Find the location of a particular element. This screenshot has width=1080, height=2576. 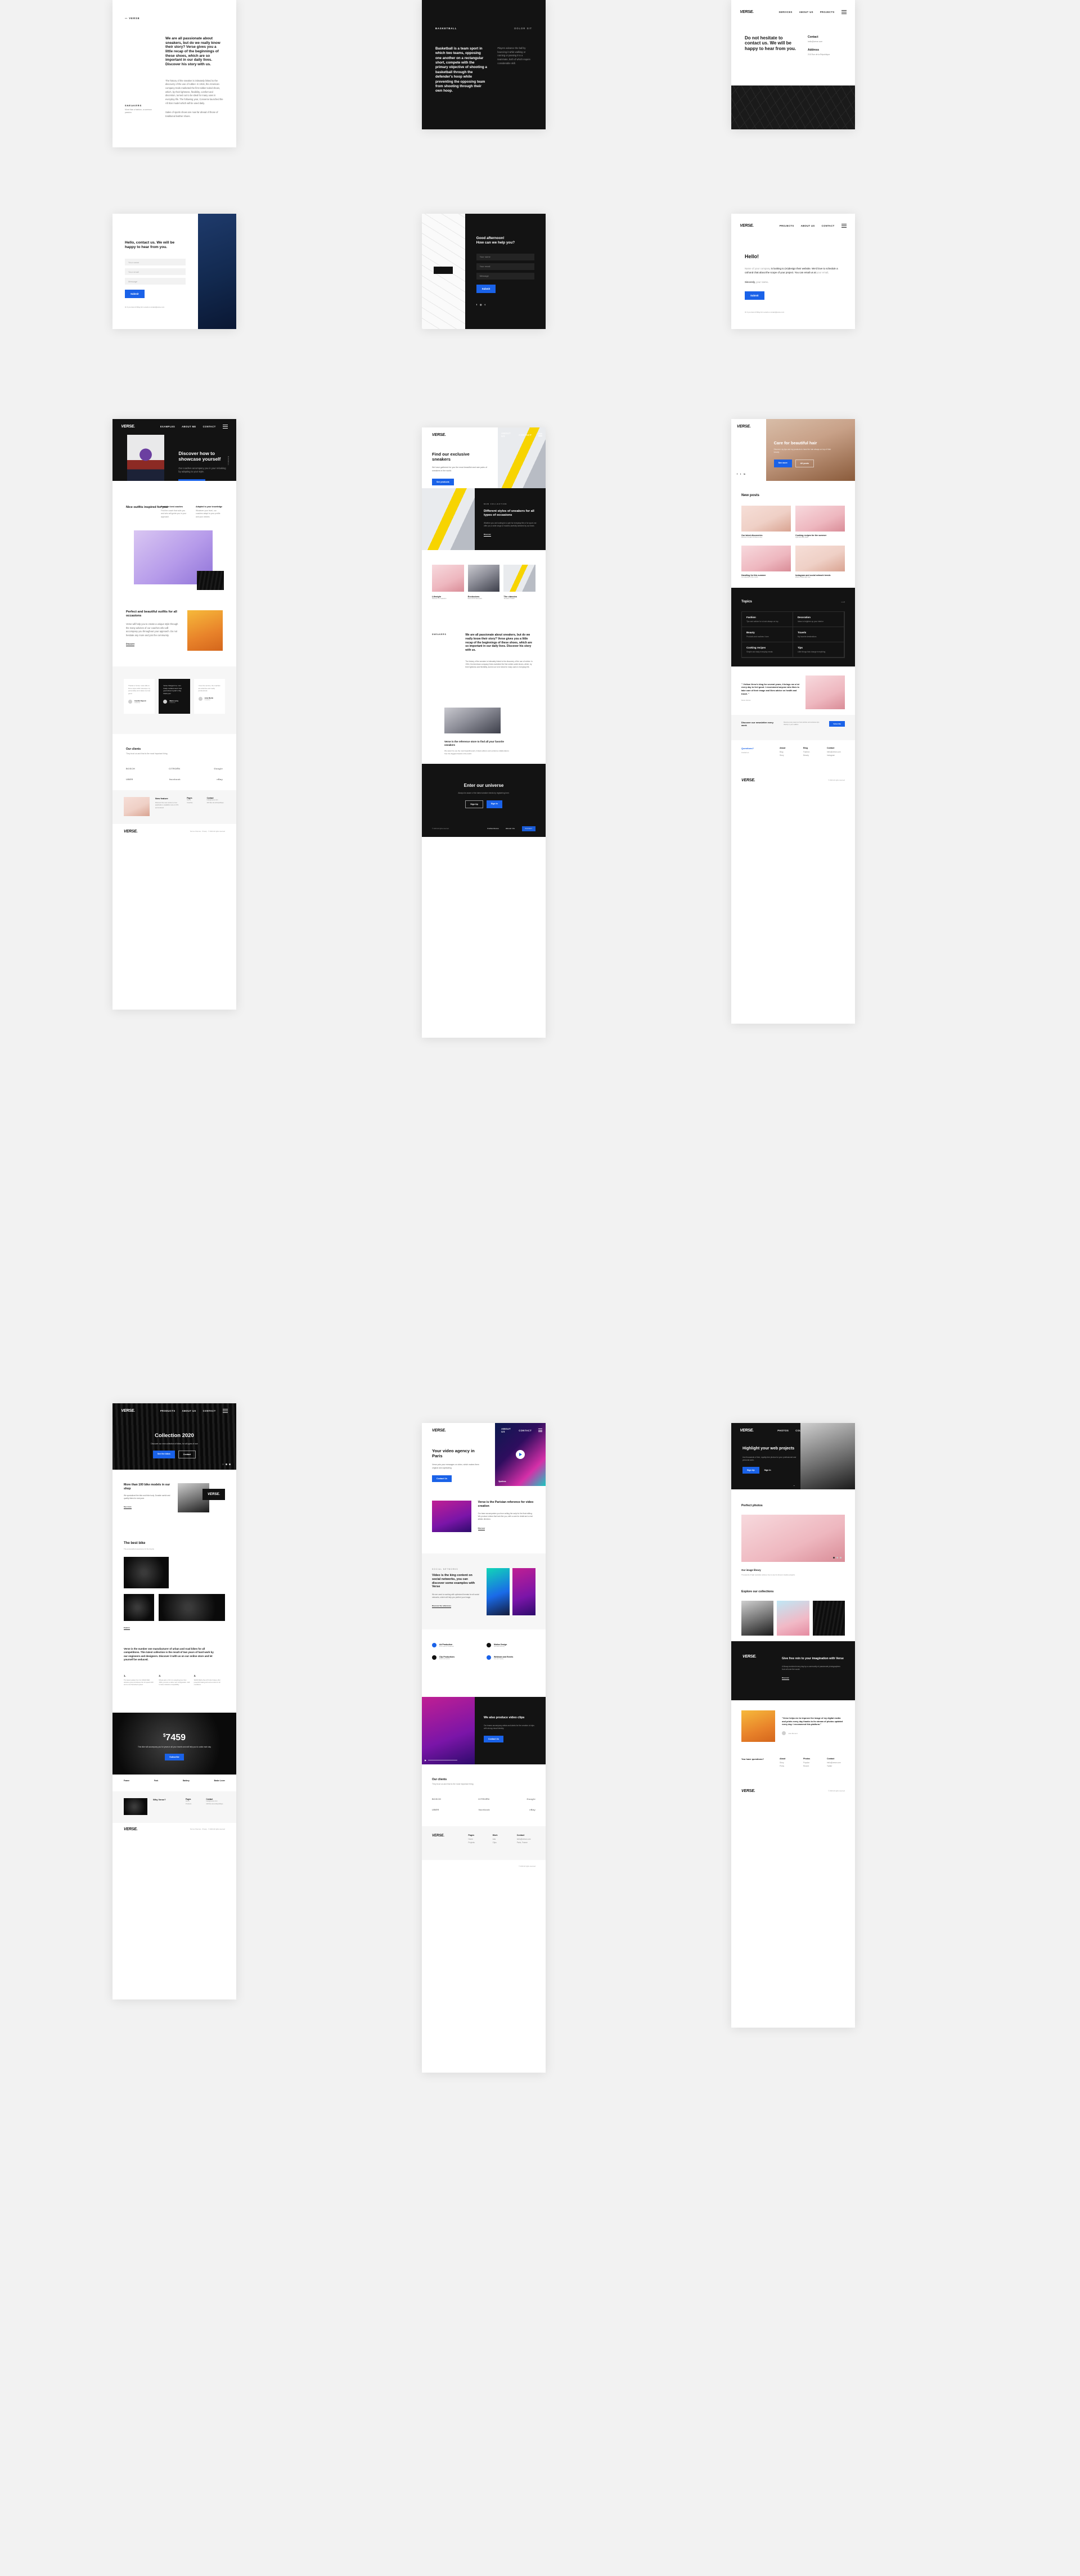

card6-submit-button: Submit is located at coordinates (754, 296).